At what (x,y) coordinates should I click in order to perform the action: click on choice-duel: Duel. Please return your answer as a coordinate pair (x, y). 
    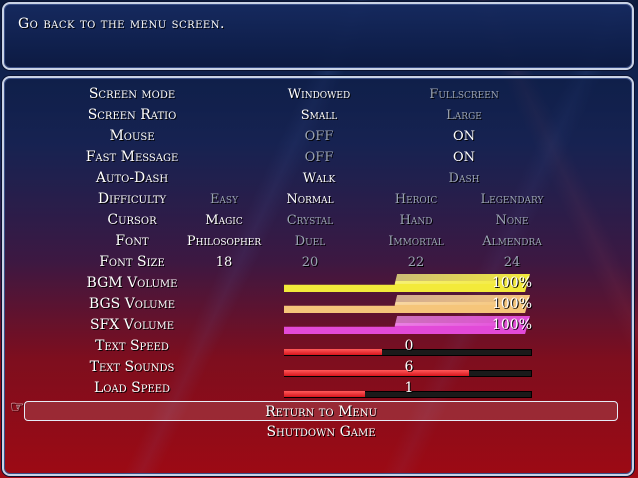
    Looking at the image, I should click on (310, 241).